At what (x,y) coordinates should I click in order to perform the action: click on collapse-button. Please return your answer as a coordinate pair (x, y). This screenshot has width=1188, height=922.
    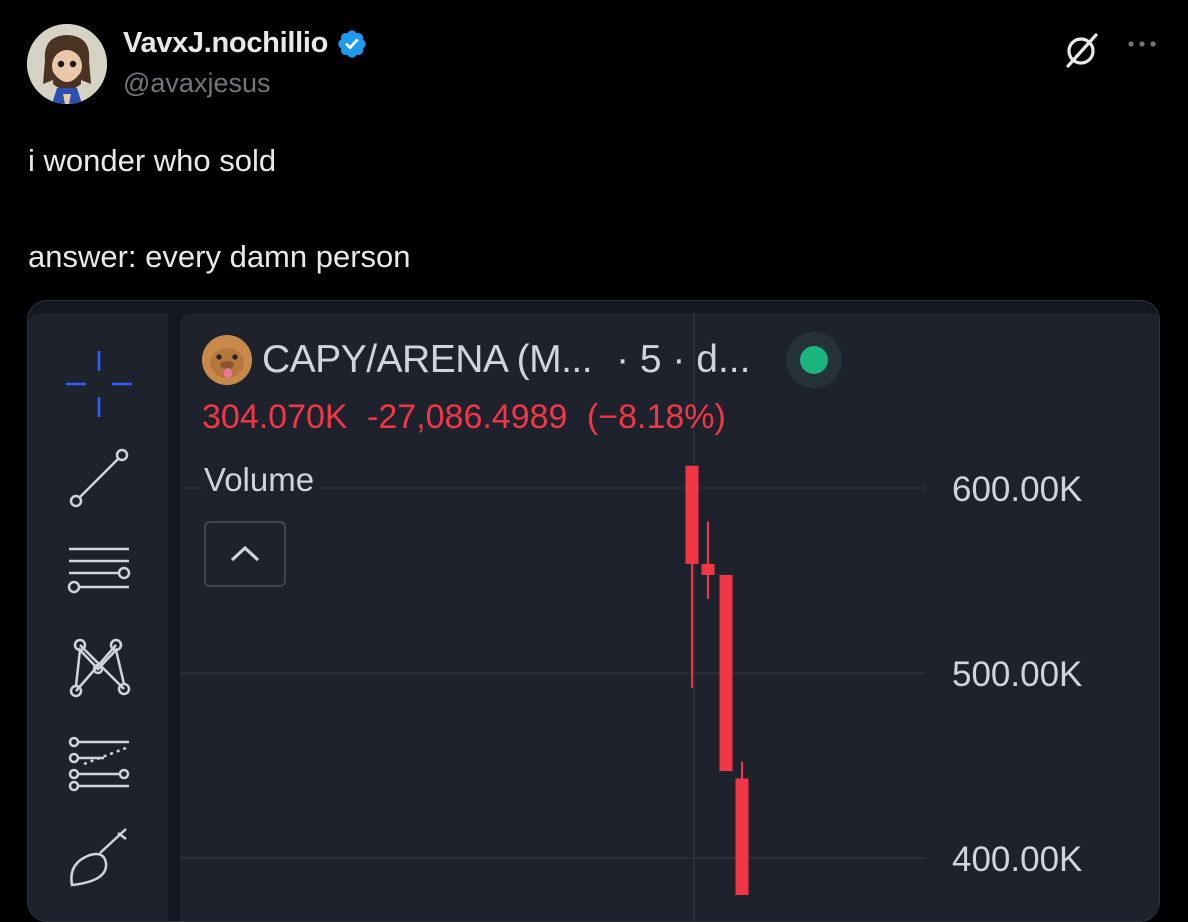
    Looking at the image, I should click on (245, 554).